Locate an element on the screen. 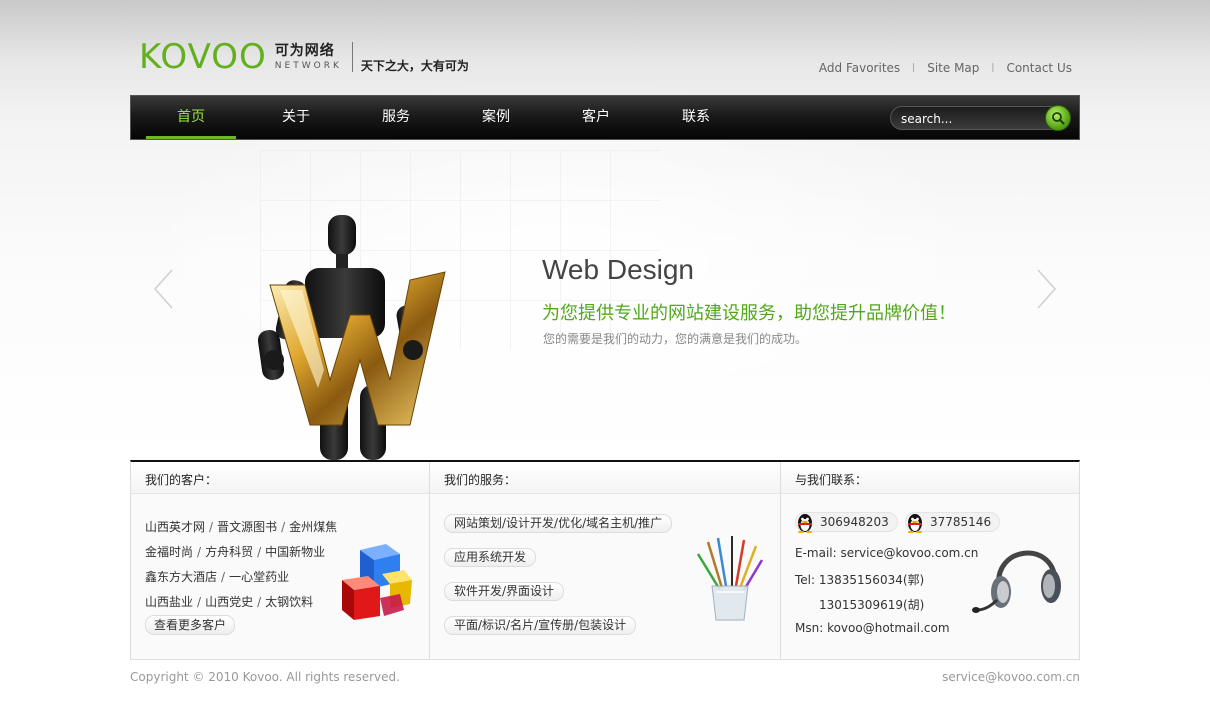 This screenshot has width=1210, height=720. contact-us-link: Contact Us is located at coordinates (1039, 68).